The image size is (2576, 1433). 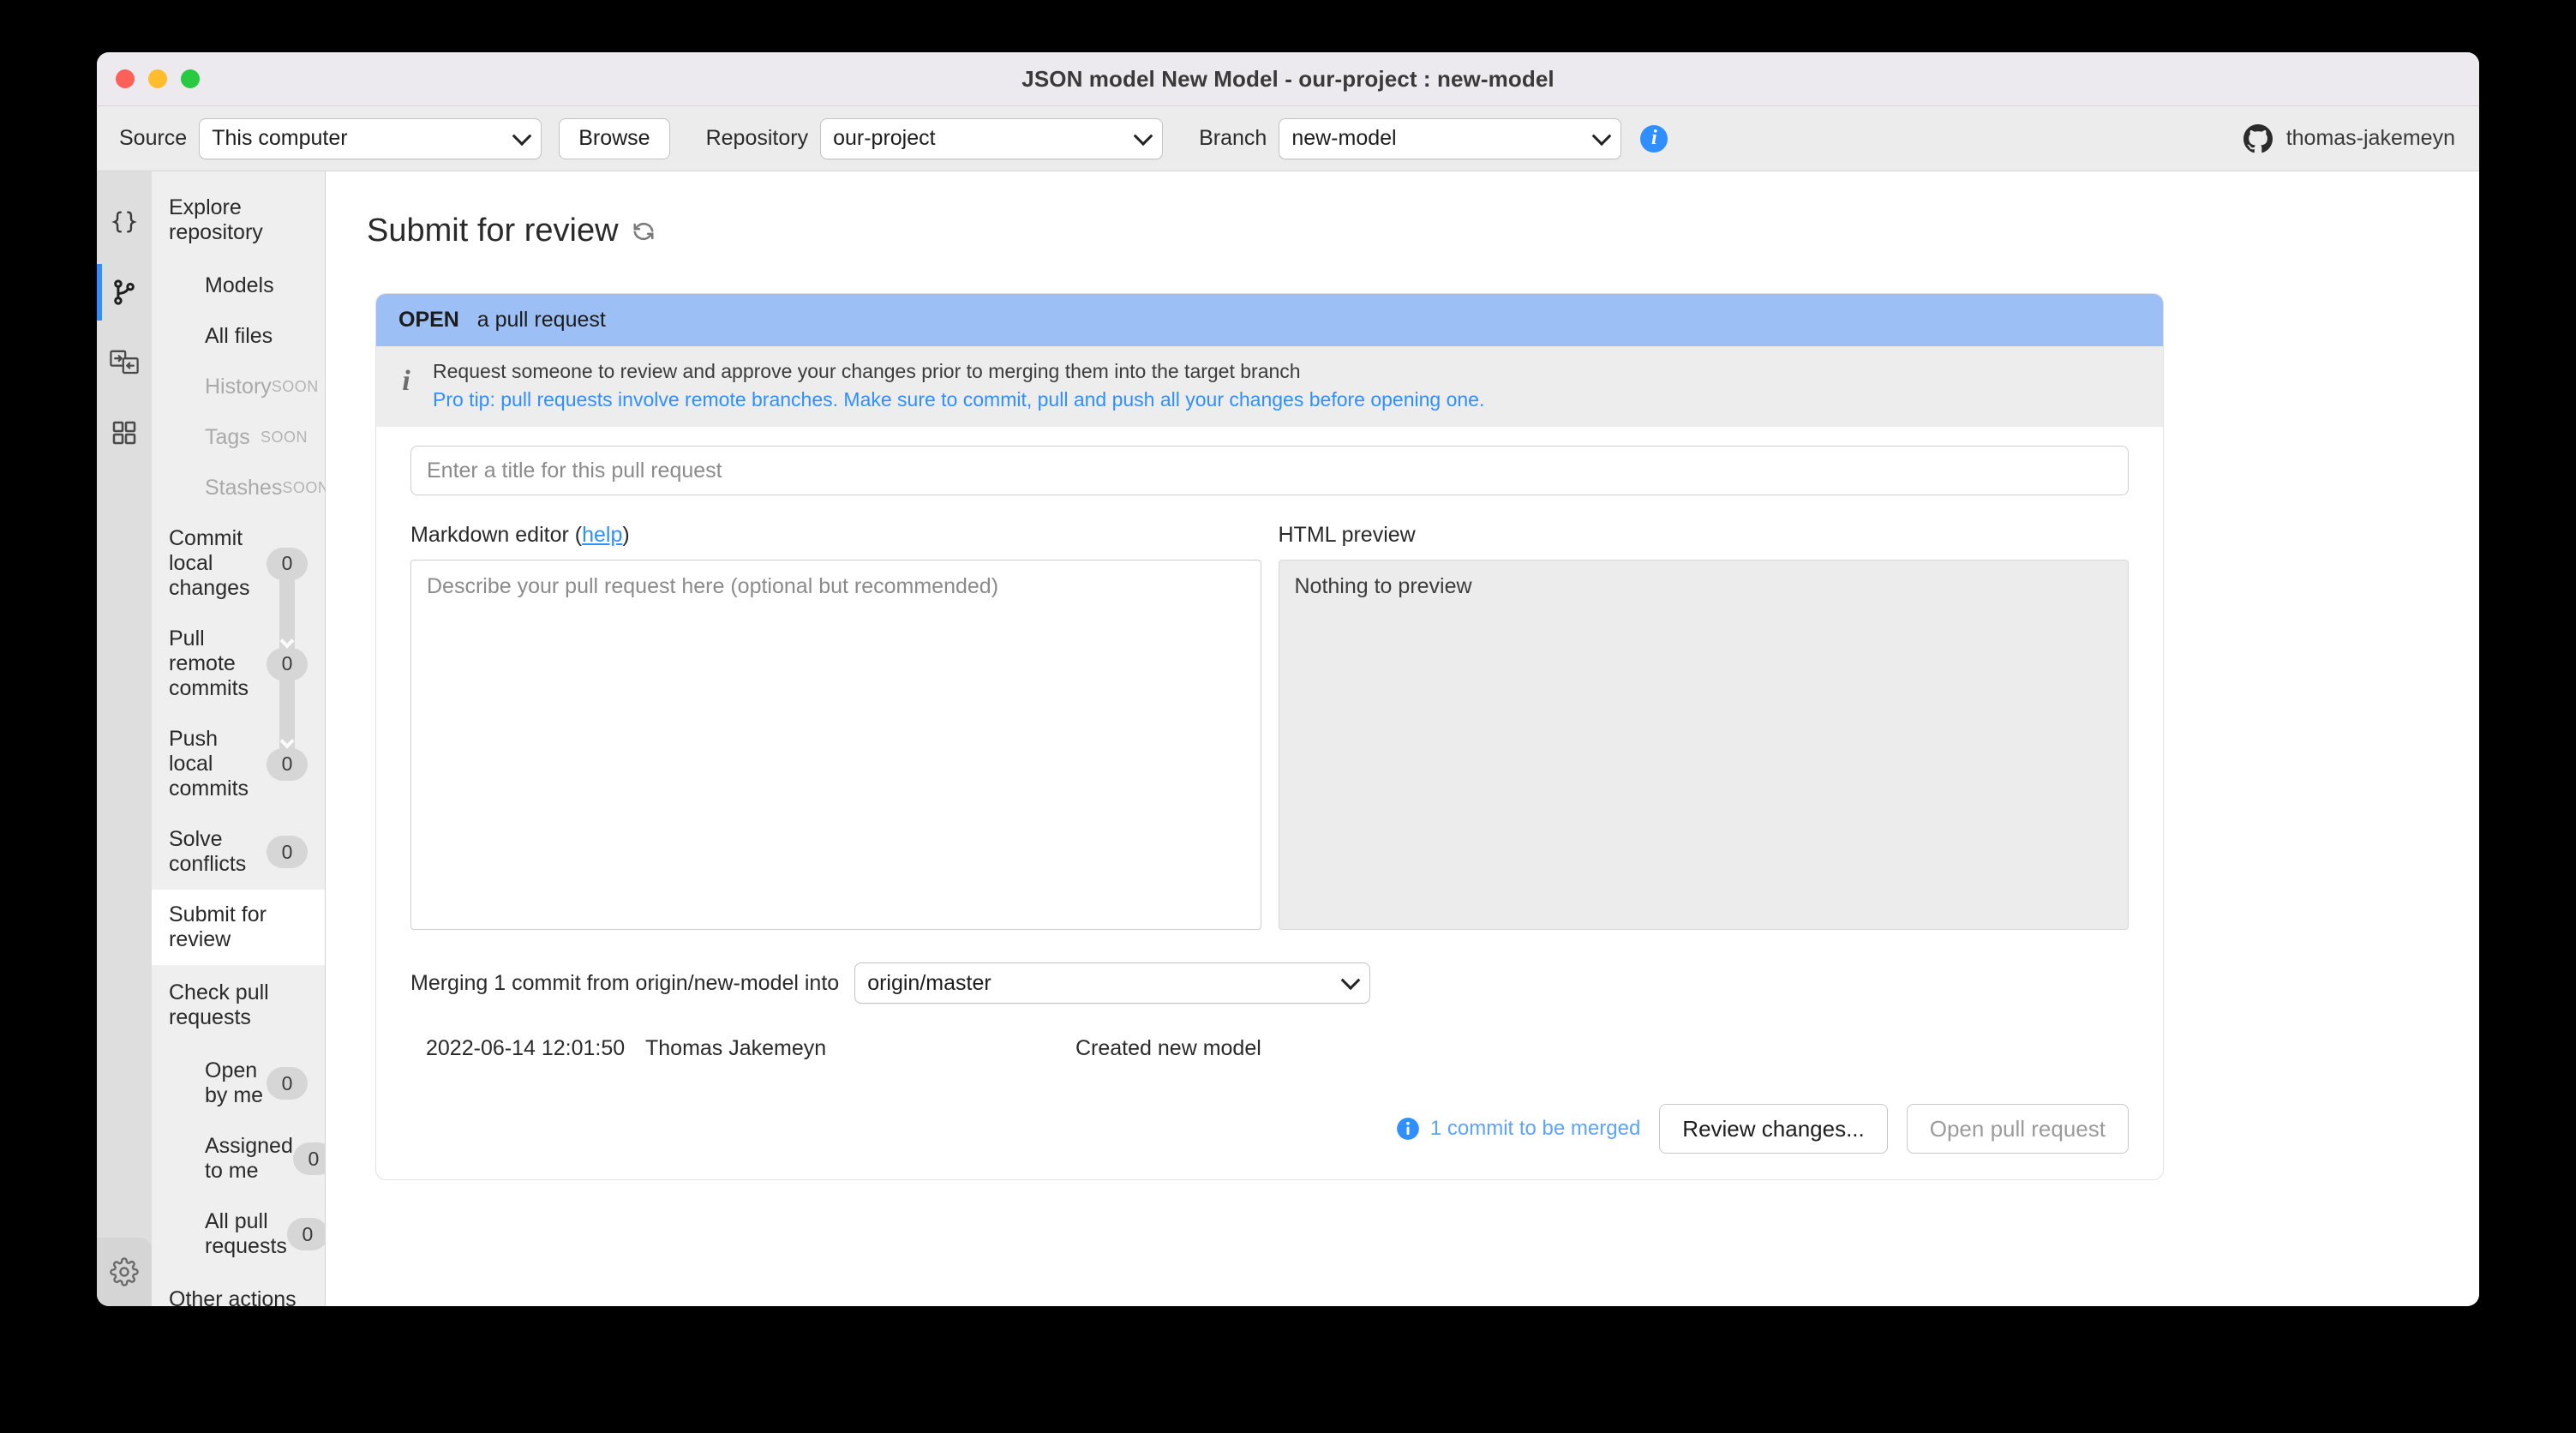 I want to click on commit-date: 2022-06-14 12:01:50, so click(x=526, y=1048).